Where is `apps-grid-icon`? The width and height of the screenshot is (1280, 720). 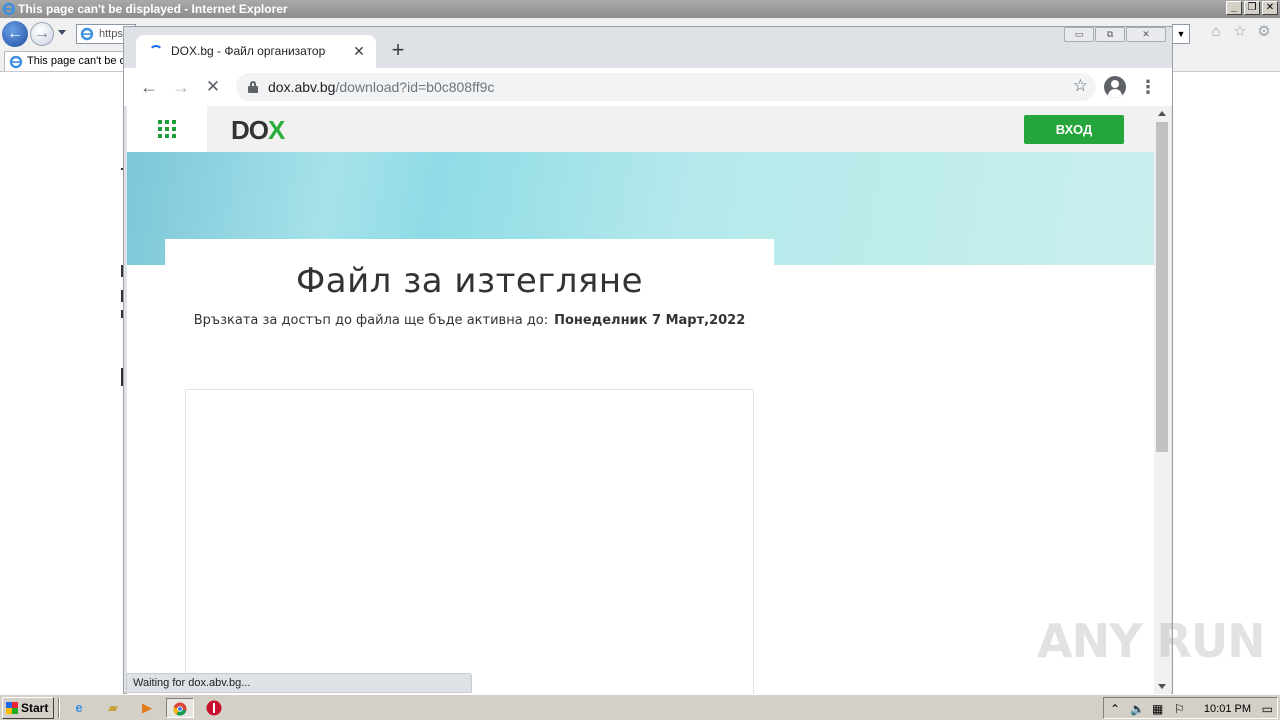
apps-grid-icon is located at coordinates (167, 129).